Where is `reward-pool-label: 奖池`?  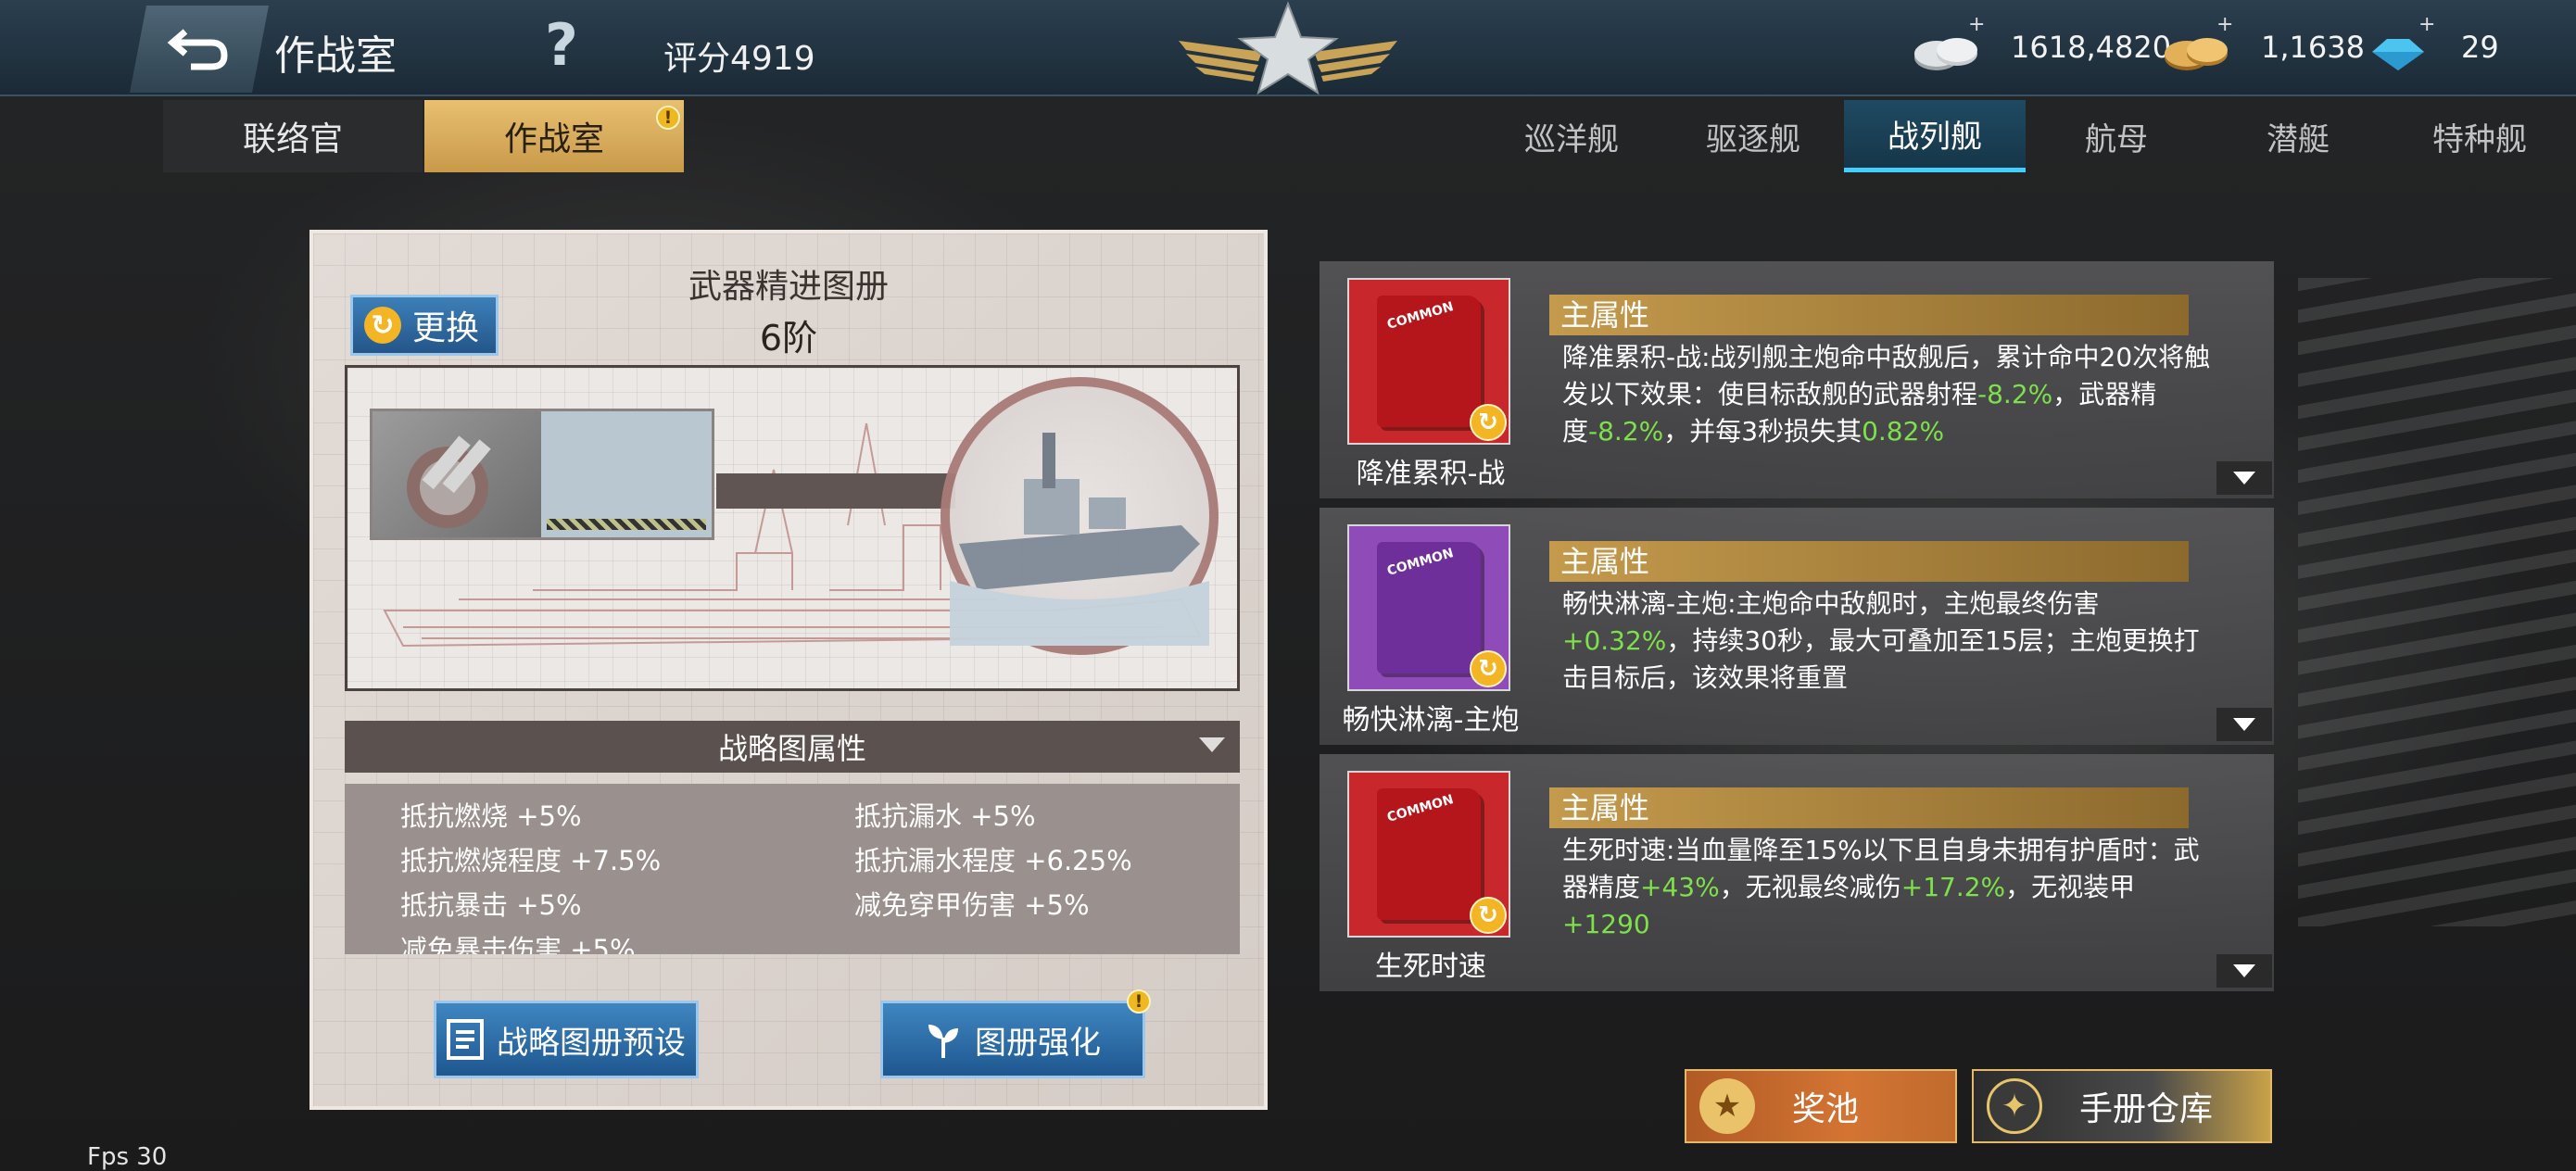
reward-pool-label: 奖池 is located at coordinates (1826, 1109).